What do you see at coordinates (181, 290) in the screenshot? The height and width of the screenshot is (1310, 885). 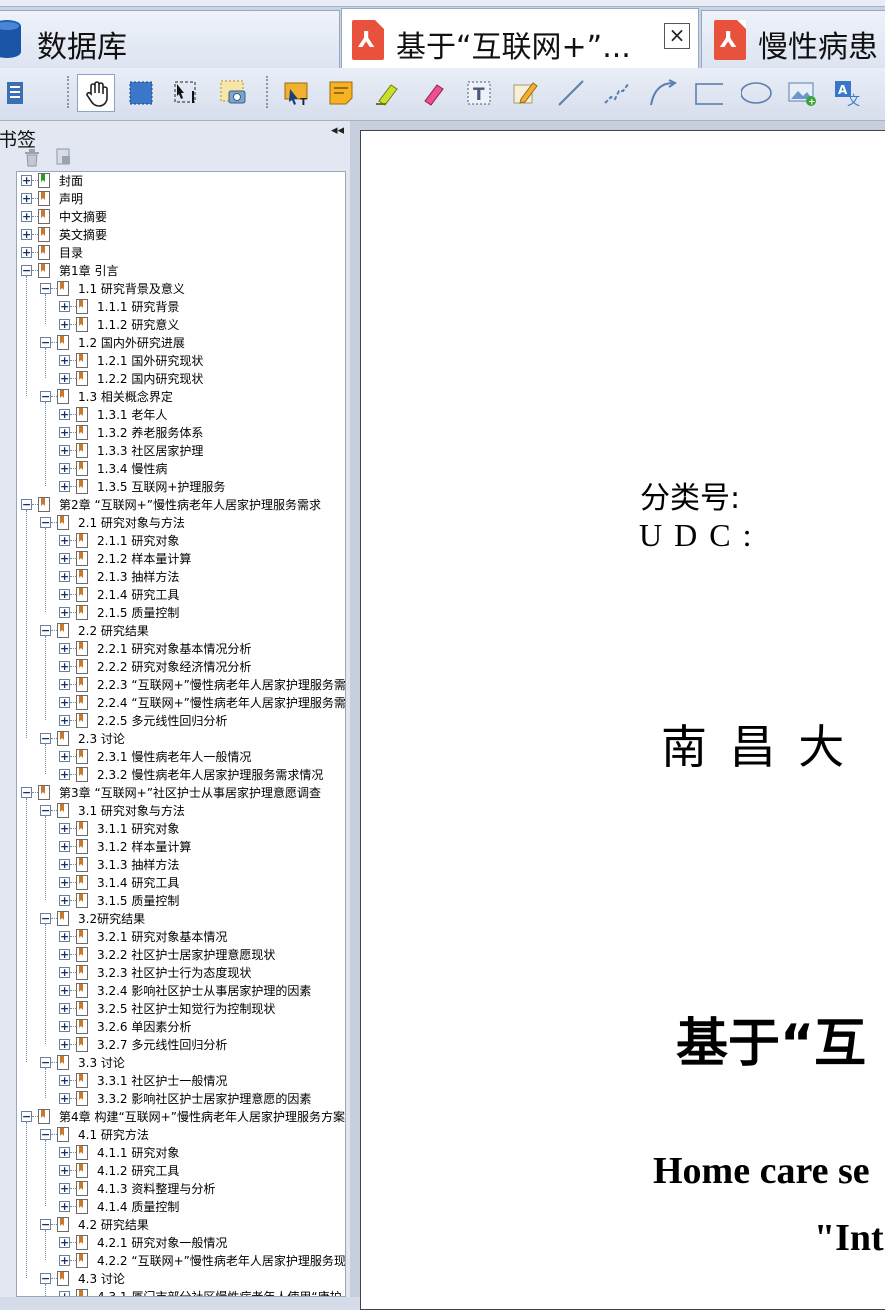 I see `bookmark-item: − 1.1 研究背景及意义` at bounding box center [181, 290].